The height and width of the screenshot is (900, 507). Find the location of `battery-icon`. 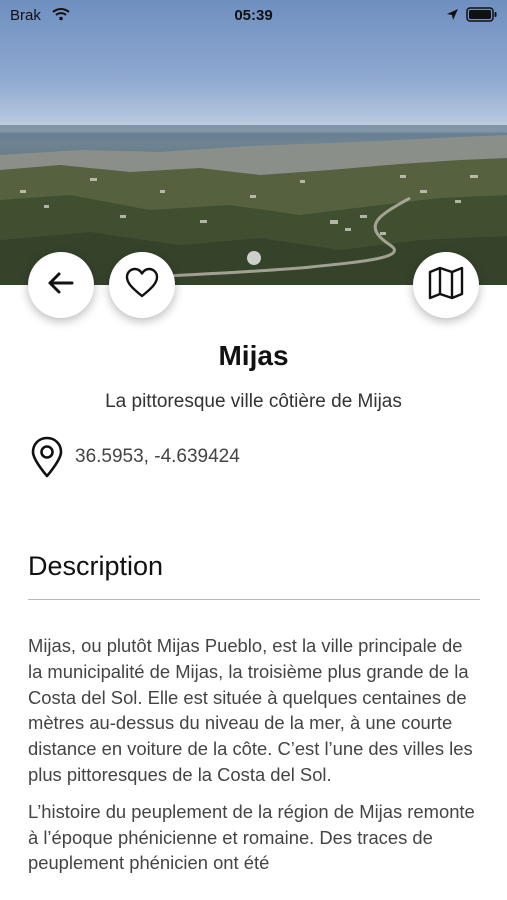

battery-icon is located at coordinates (482, 16).